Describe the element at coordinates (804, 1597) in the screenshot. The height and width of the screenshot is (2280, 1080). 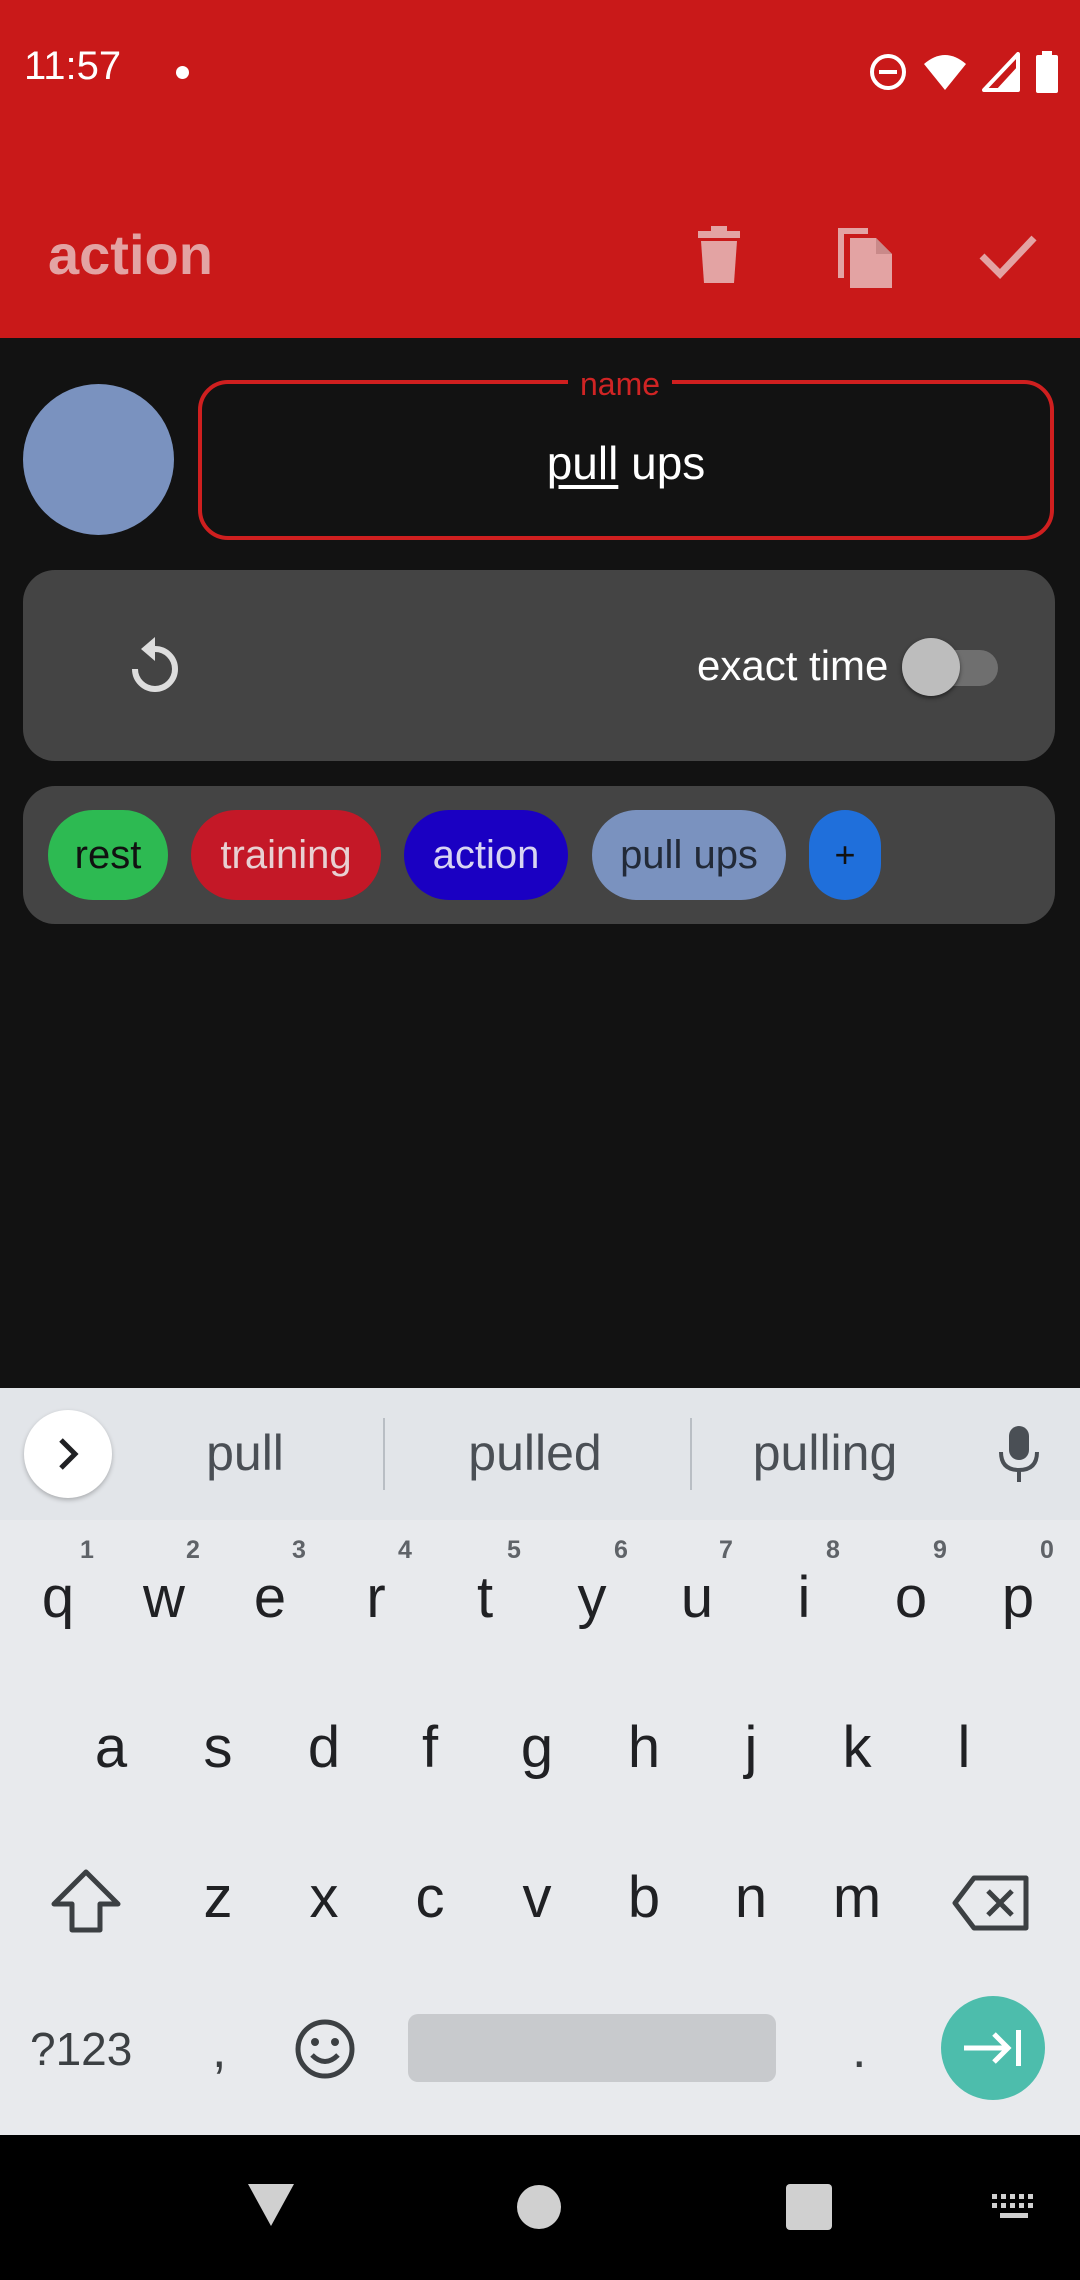
I see `key-i: i` at that location.